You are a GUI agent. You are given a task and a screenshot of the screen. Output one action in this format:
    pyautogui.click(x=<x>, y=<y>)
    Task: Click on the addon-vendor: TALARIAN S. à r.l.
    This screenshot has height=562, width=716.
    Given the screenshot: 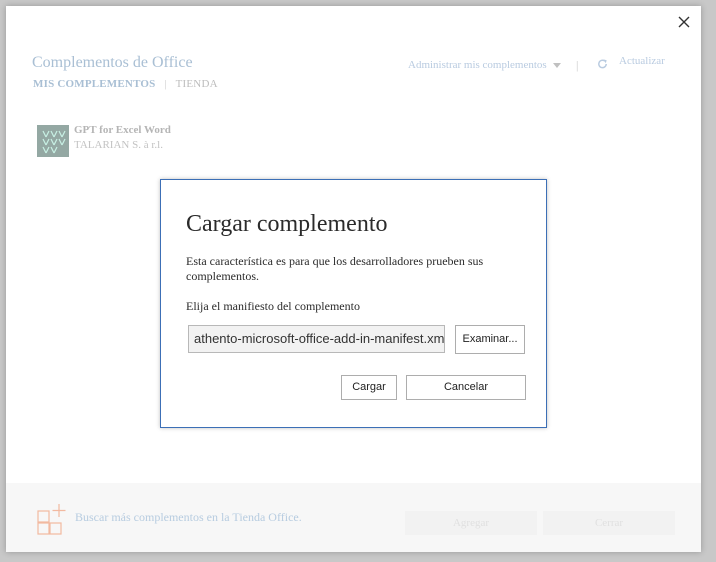 What is the action you would take?
    pyautogui.click(x=118, y=145)
    